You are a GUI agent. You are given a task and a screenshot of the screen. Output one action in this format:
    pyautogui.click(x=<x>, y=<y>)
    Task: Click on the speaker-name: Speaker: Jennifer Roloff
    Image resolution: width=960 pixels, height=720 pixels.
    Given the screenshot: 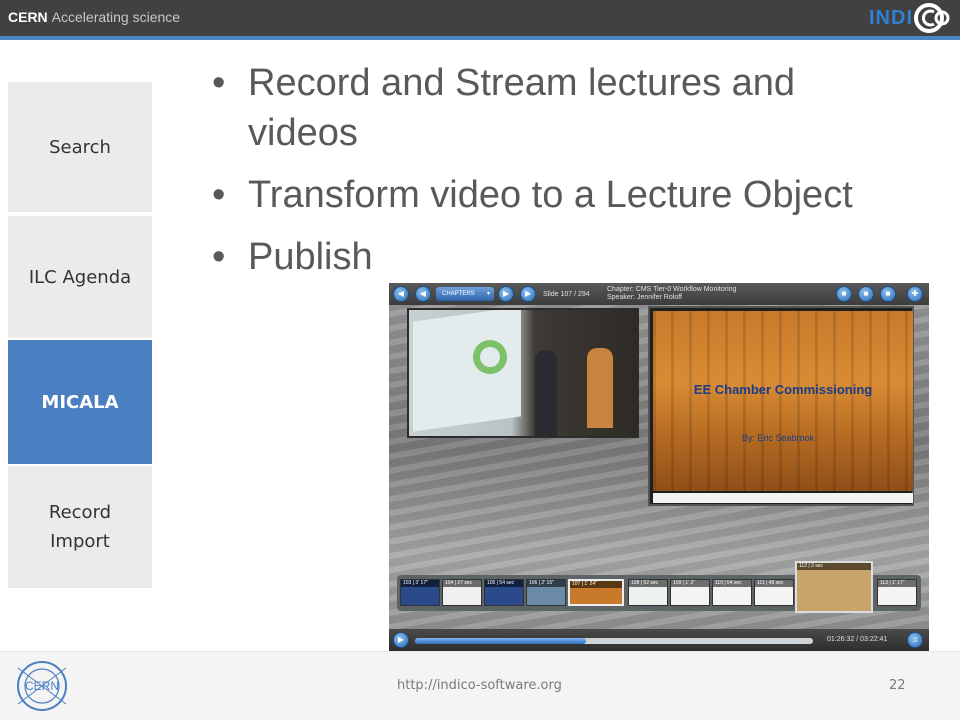 What is the action you would take?
    pyautogui.click(x=644, y=297)
    